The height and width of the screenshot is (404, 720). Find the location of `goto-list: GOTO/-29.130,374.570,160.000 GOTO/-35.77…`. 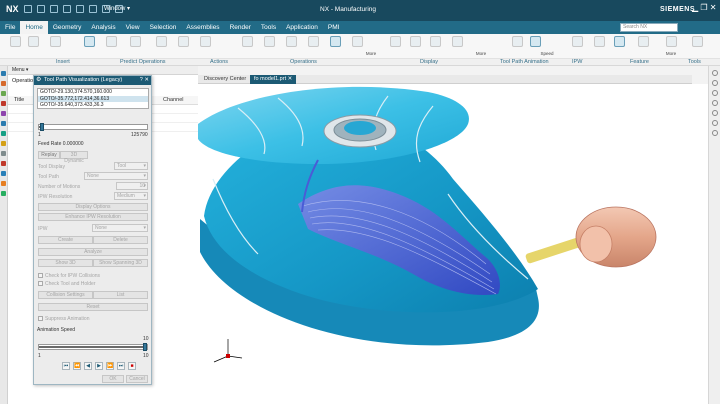

goto-list: GOTO/-29.130,374.570,160.000 GOTO/-35.77… is located at coordinates (93, 98).